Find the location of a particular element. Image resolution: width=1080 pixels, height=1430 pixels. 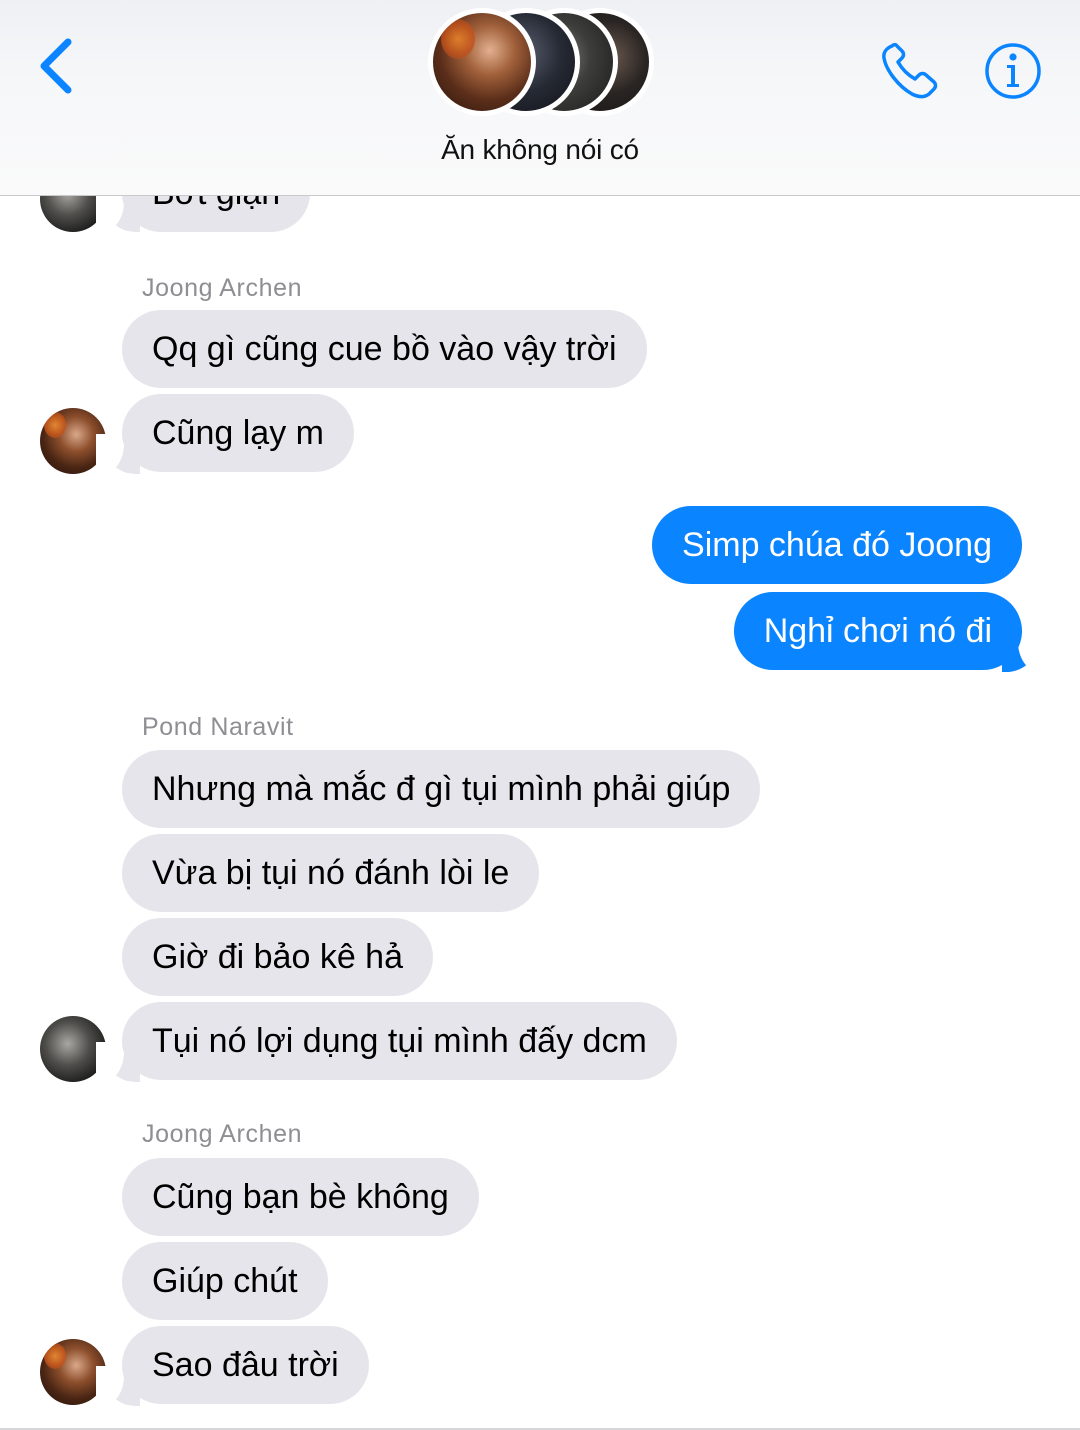

message-bubble: Nhưng mà mắc đ gì tụi mình phải giúp is located at coordinates (441, 789).